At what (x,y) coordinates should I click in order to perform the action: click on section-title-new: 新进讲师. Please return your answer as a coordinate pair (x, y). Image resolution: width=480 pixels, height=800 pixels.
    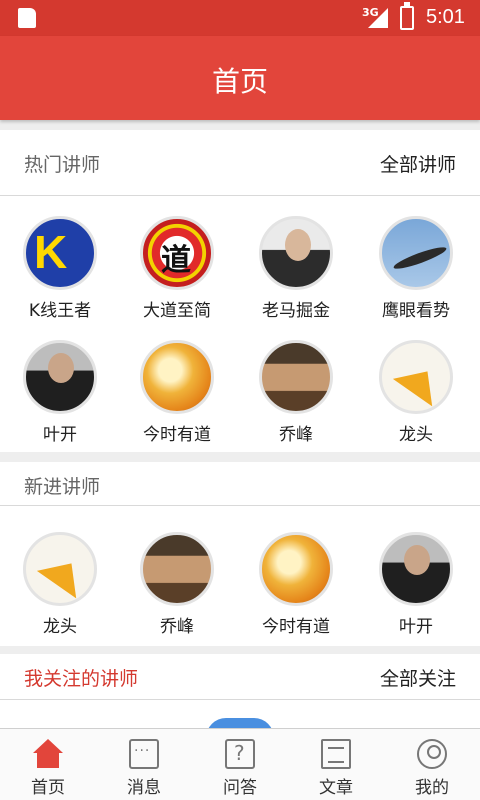
    Looking at the image, I should click on (62, 487).